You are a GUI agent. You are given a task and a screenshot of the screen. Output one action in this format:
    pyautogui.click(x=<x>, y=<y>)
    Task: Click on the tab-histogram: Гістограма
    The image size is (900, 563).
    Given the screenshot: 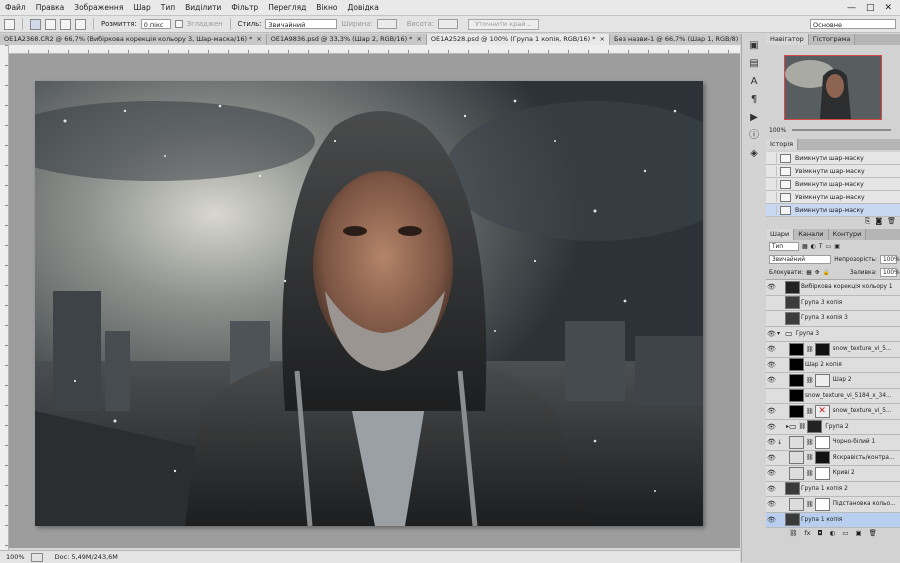 What is the action you would take?
    pyautogui.click(x=832, y=39)
    